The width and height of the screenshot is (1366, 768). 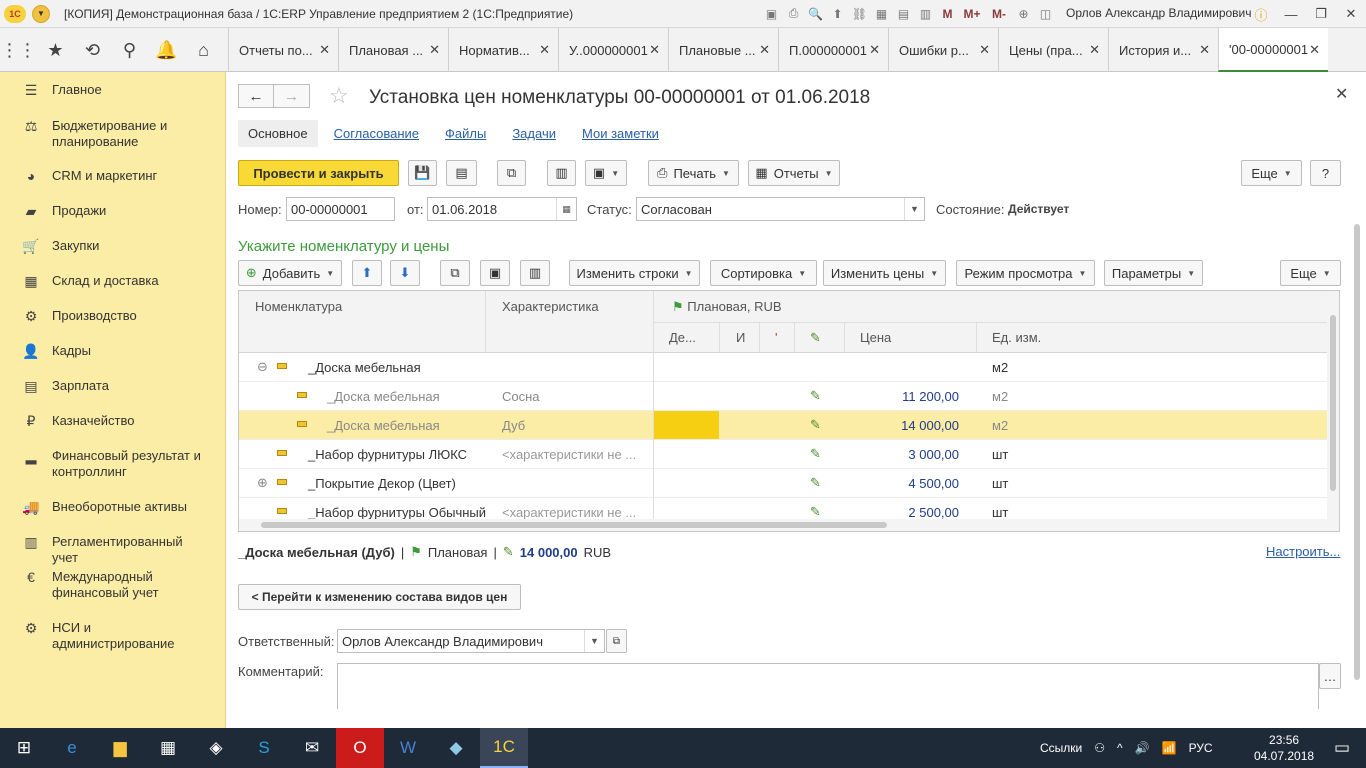 I want to click on sidebar-item-warehouse: ▦ Склад и доставка, so click(x=113, y=281).